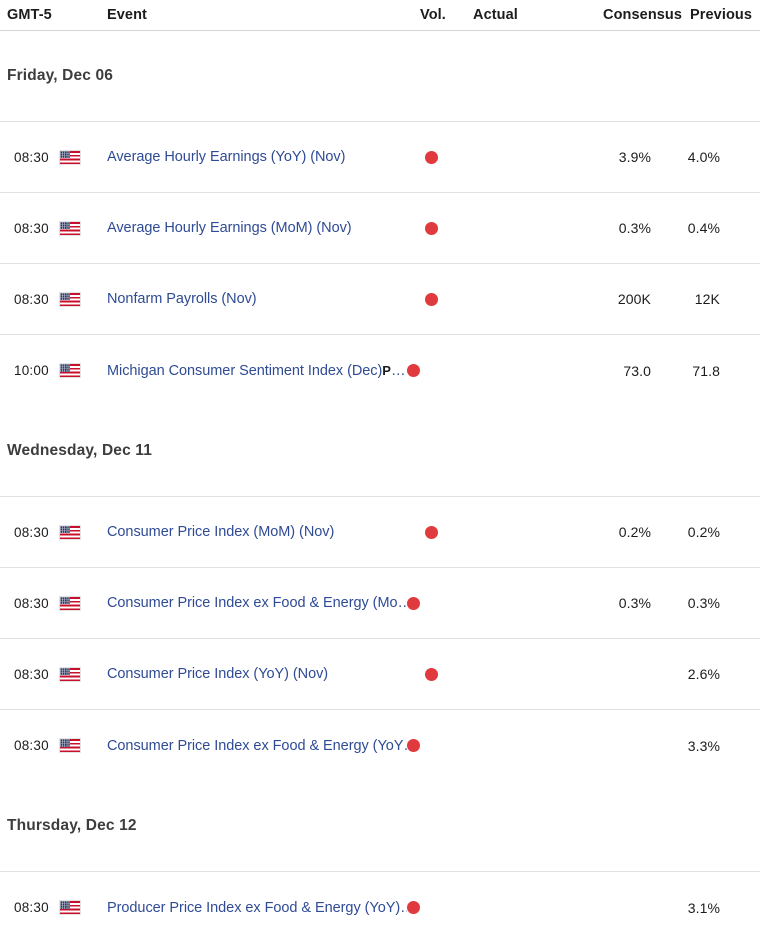 The height and width of the screenshot is (943, 760). What do you see at coordinates (229, 228) in the screenshot?
I see `event-link: Average Hourly Earnings (MoM) (Nov)` at bounding box center [229, 228].